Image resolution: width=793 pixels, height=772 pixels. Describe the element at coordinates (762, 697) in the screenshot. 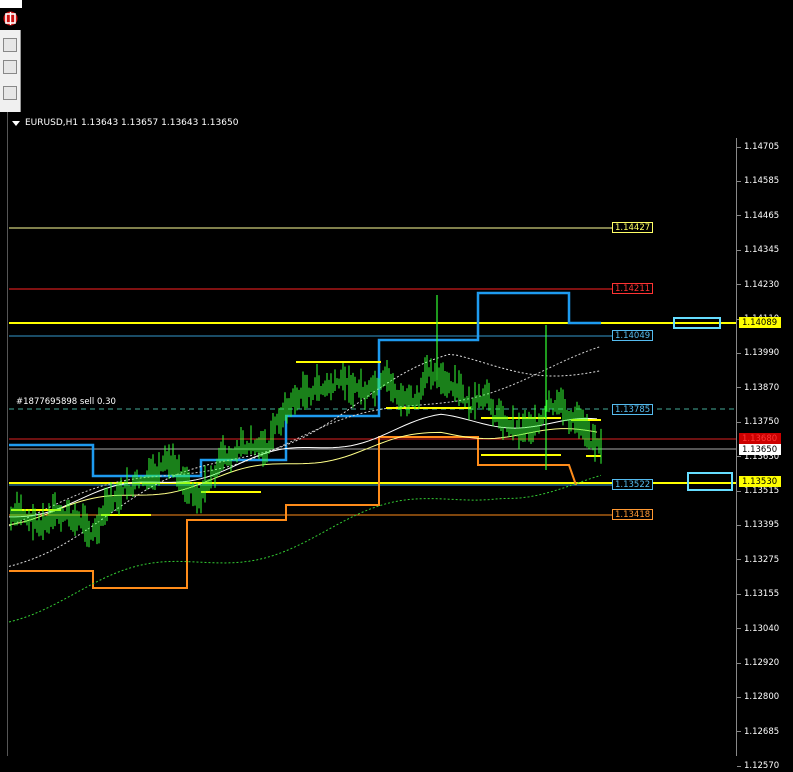

I see `tick-label: 1.12800` at that location.